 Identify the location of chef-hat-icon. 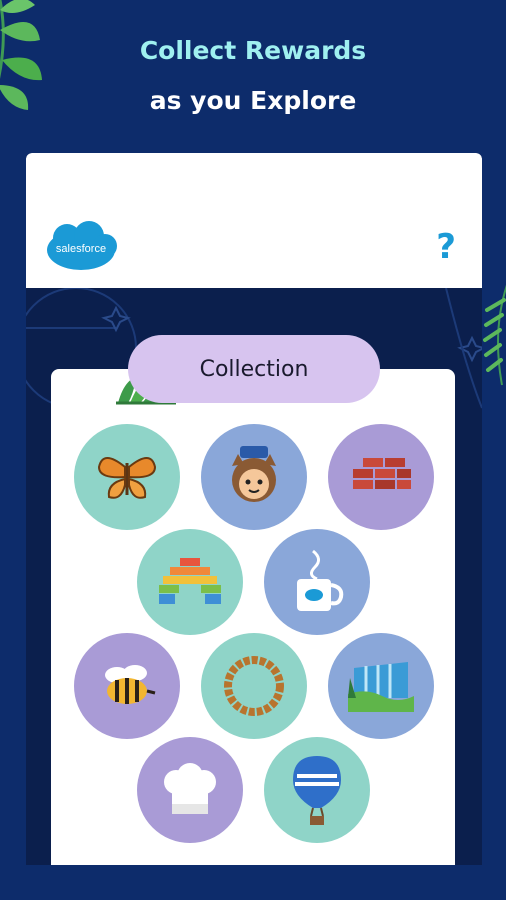
(190, 788).